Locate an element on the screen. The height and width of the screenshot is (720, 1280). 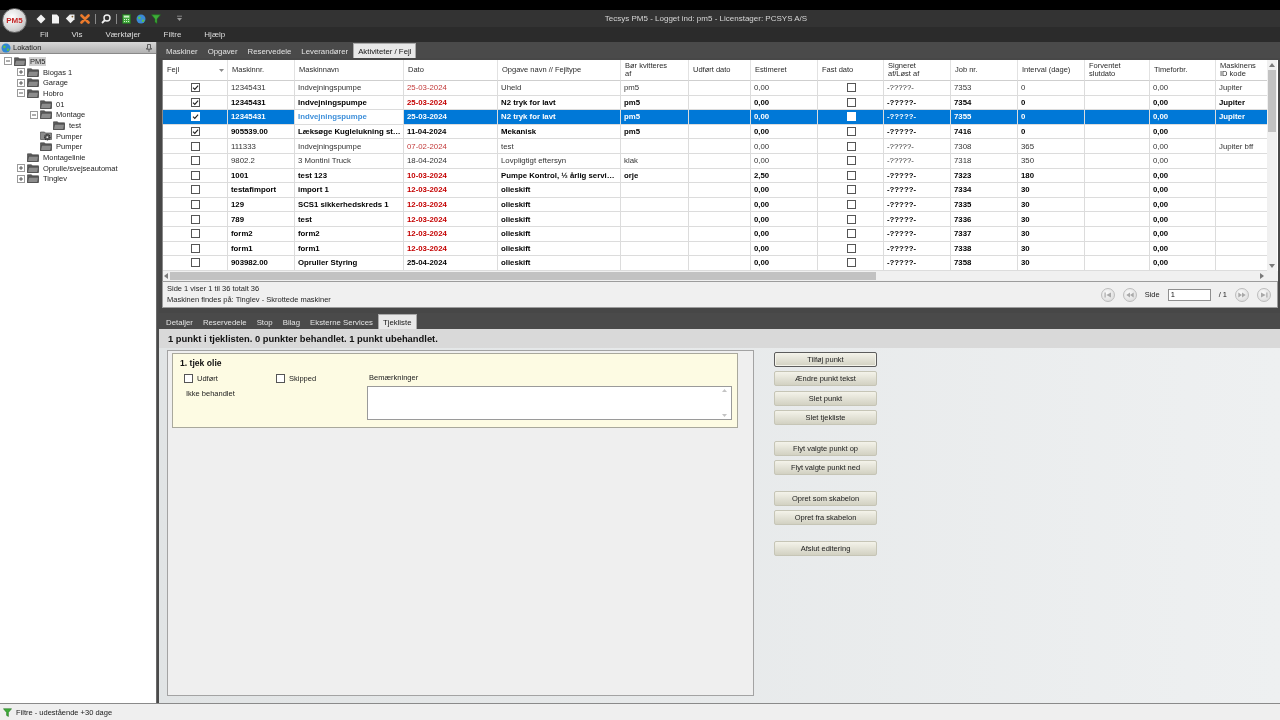
fast-forward-icon is located at coordinates (1242, 294).